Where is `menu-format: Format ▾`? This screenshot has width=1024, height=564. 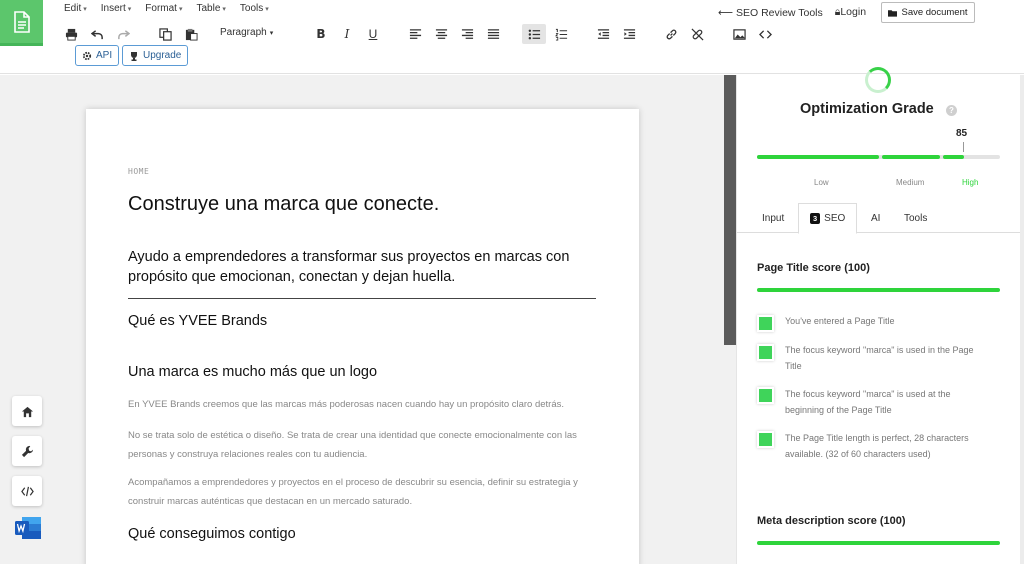 menu-format: Format ▾ is located at coordinates (163, 8).